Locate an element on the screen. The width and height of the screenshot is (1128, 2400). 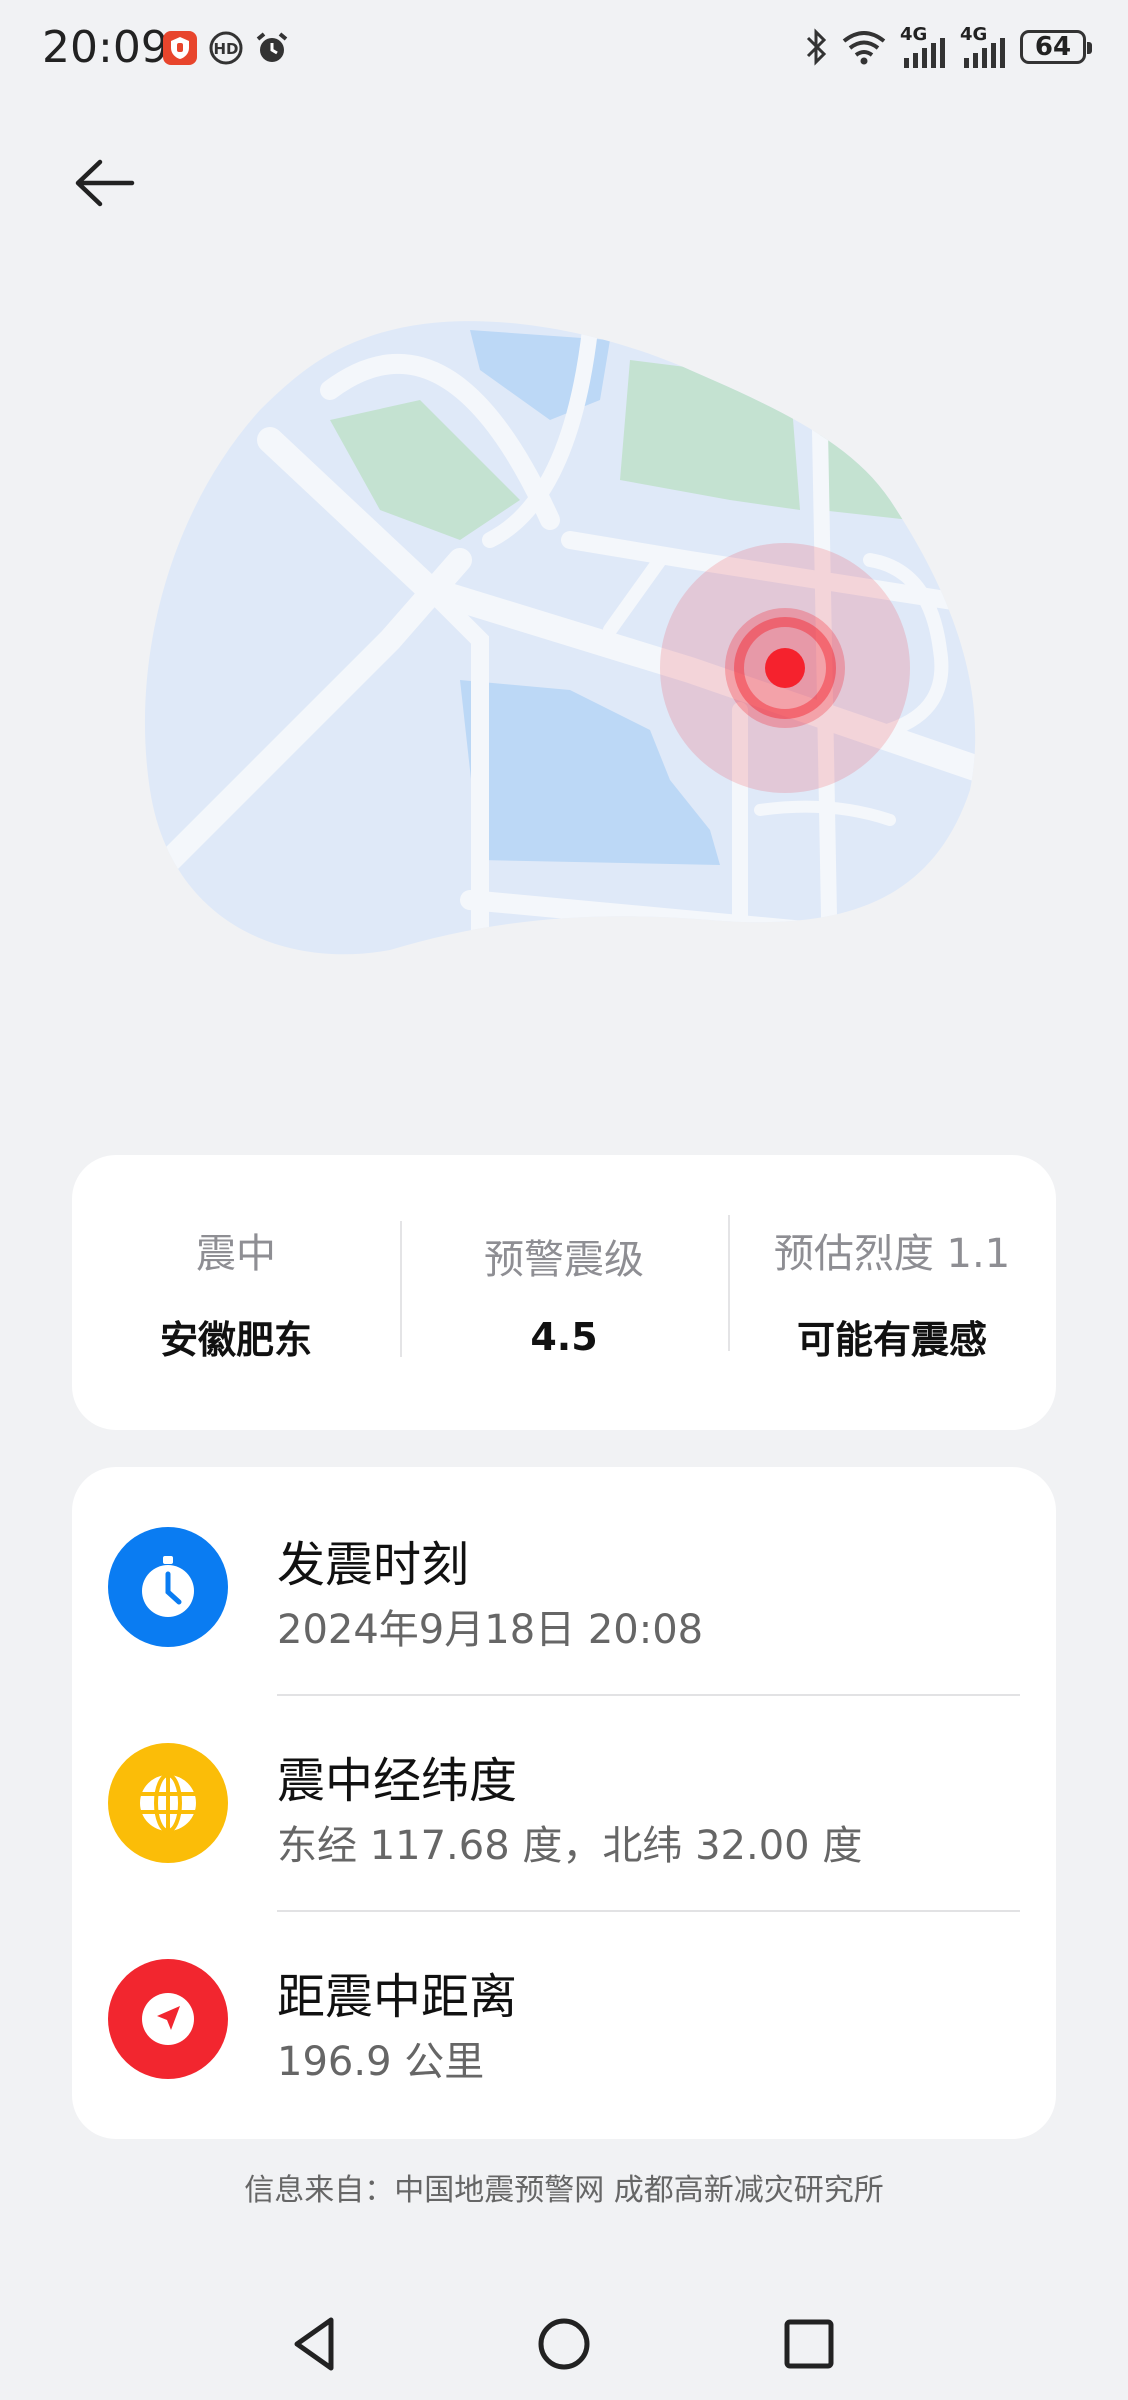
distance-value: 196.9 公里 is located at coordinates (381, 2062).